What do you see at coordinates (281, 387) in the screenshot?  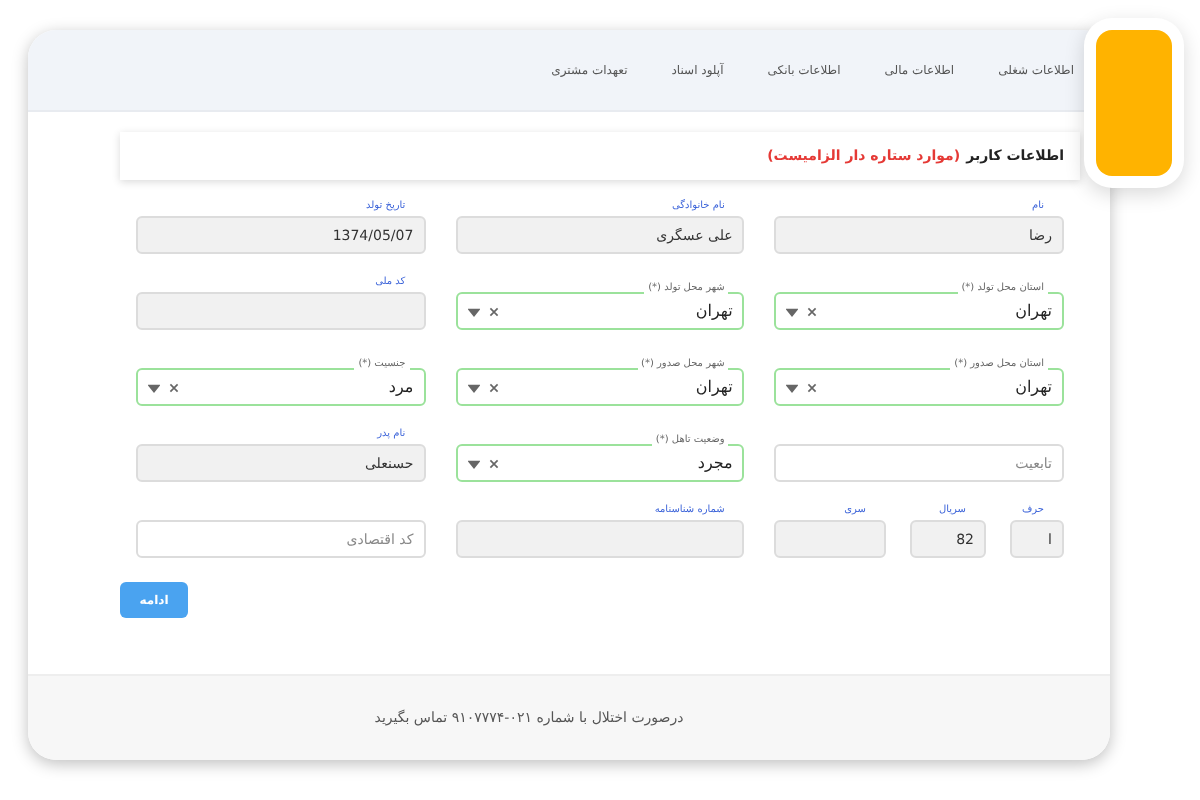 I see `dropdown: مرد` at bounding box center [281, 387].